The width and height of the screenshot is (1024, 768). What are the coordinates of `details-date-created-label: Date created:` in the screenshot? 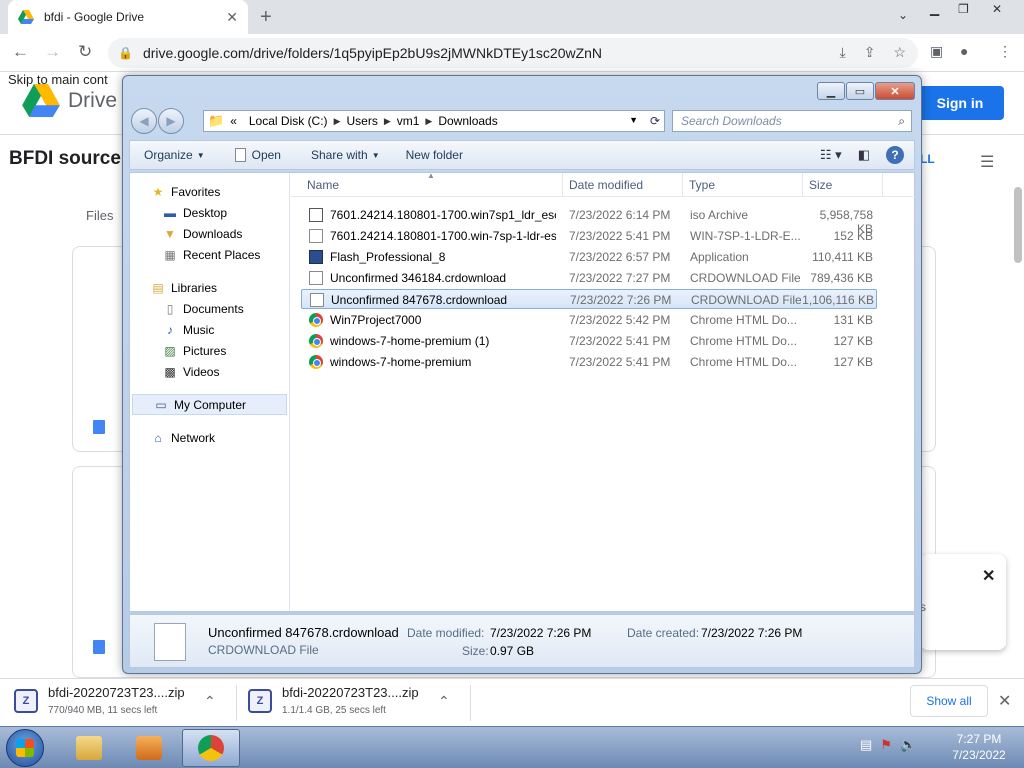 It's located at (663, 633).